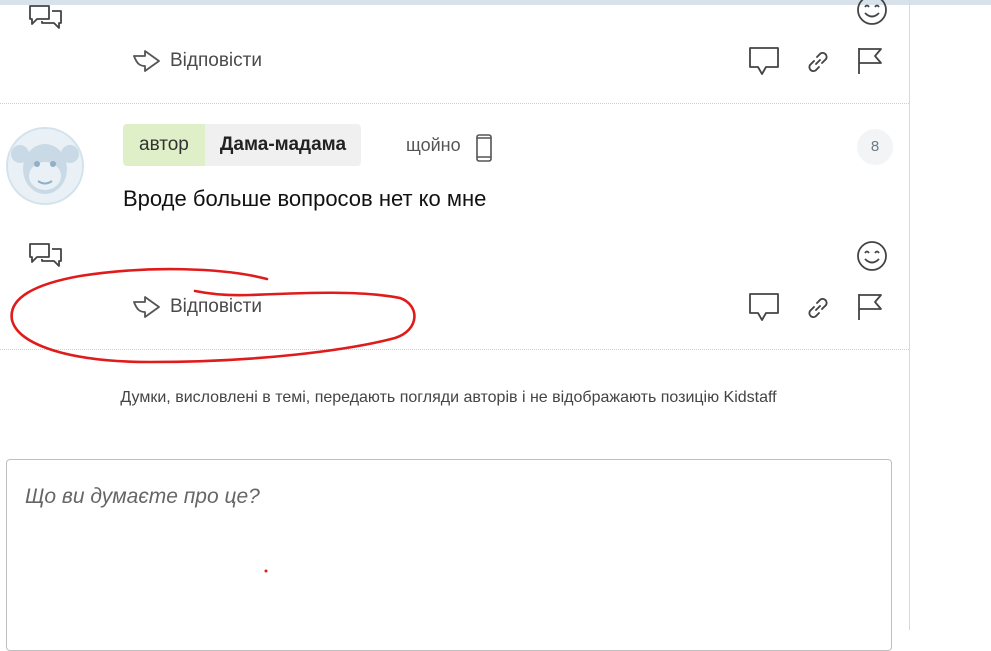  What do you see at coordinates (142, 496) in the screenshot?
I see `comment-placeholder: Що ви думаєте про це?` at bounding box center [142, 496].